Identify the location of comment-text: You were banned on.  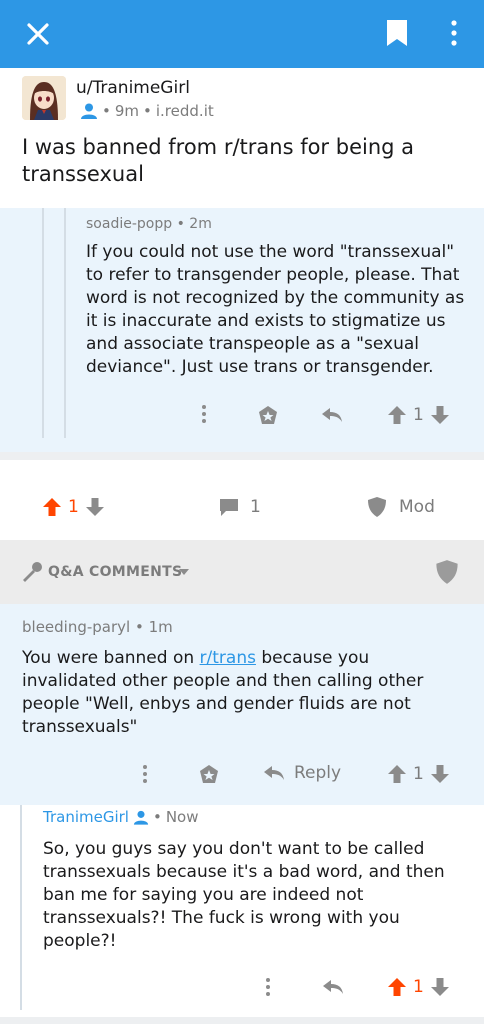
(111, 658).